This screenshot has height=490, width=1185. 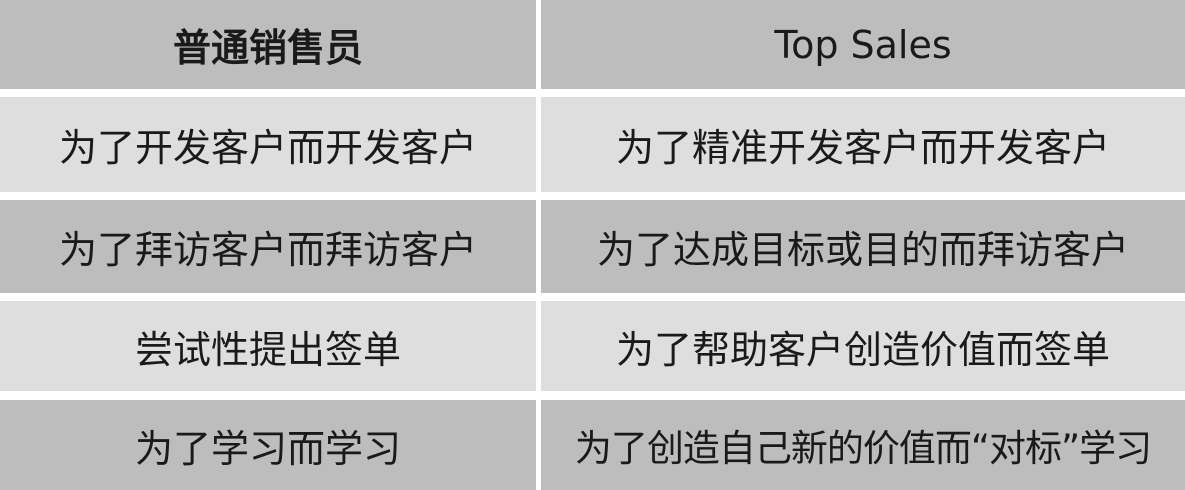 I want to click on table-cell-top-sales: 为了帮助客户创造价值而签单, so click(x=863, y=346).